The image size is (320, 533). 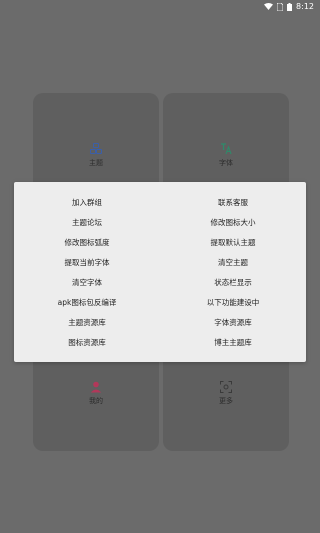 I want to click on menu-item-theme-library: 主题资源库, so click(x=87, y=323).